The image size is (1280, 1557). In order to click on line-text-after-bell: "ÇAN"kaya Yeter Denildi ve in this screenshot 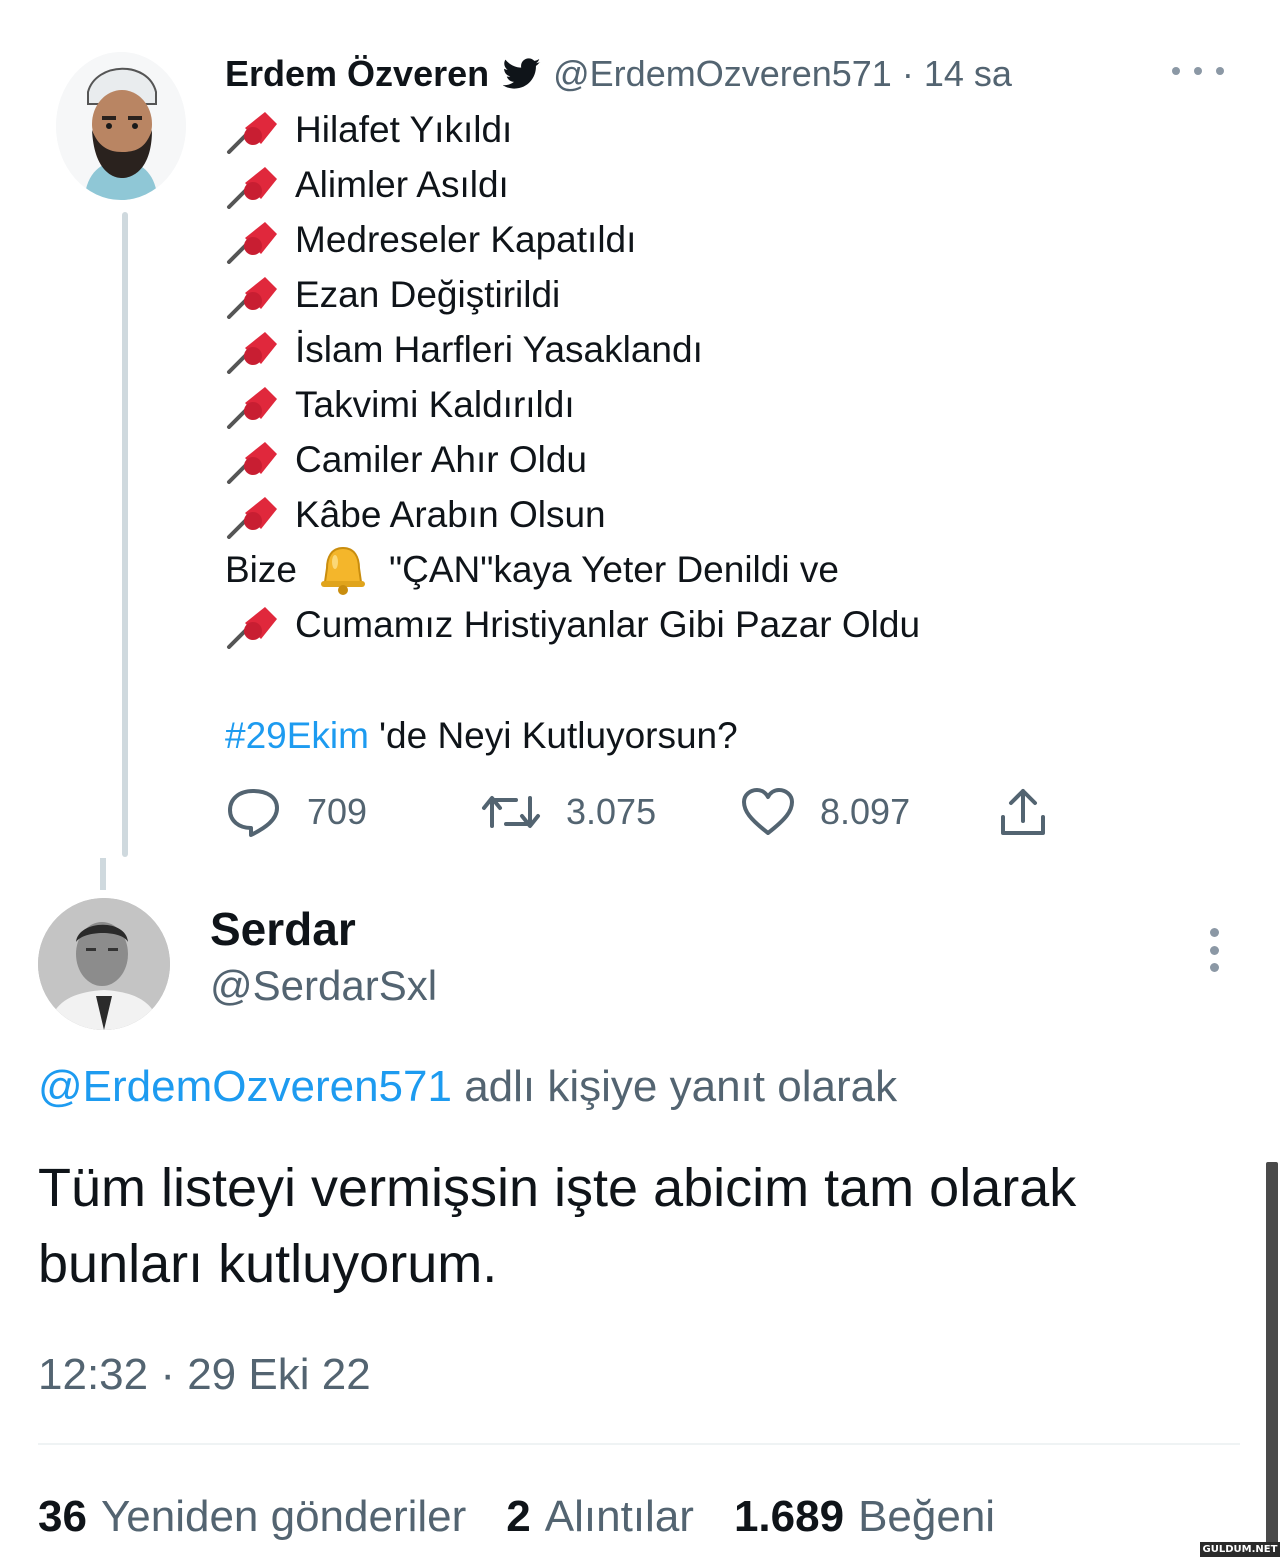, I will do `click(613, 569)`.